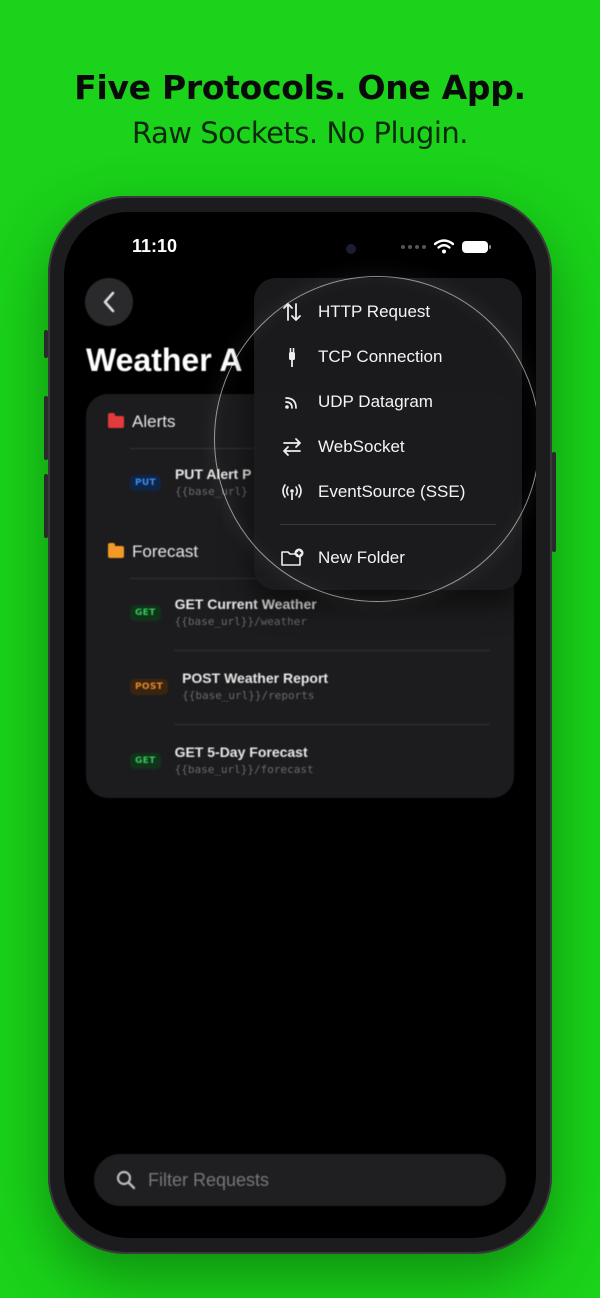 The height and width of the screenshot is (1298, 600). I want to click on request-name: PUT Alert P, so click(213, 474).